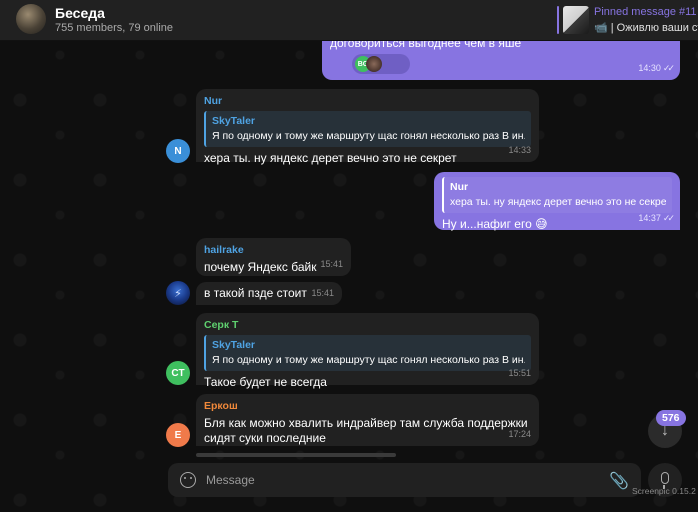 Image resolution: width=698 pixels, height=512 pixels. I want to click on reaction-chip: BG, so click(381, 64).